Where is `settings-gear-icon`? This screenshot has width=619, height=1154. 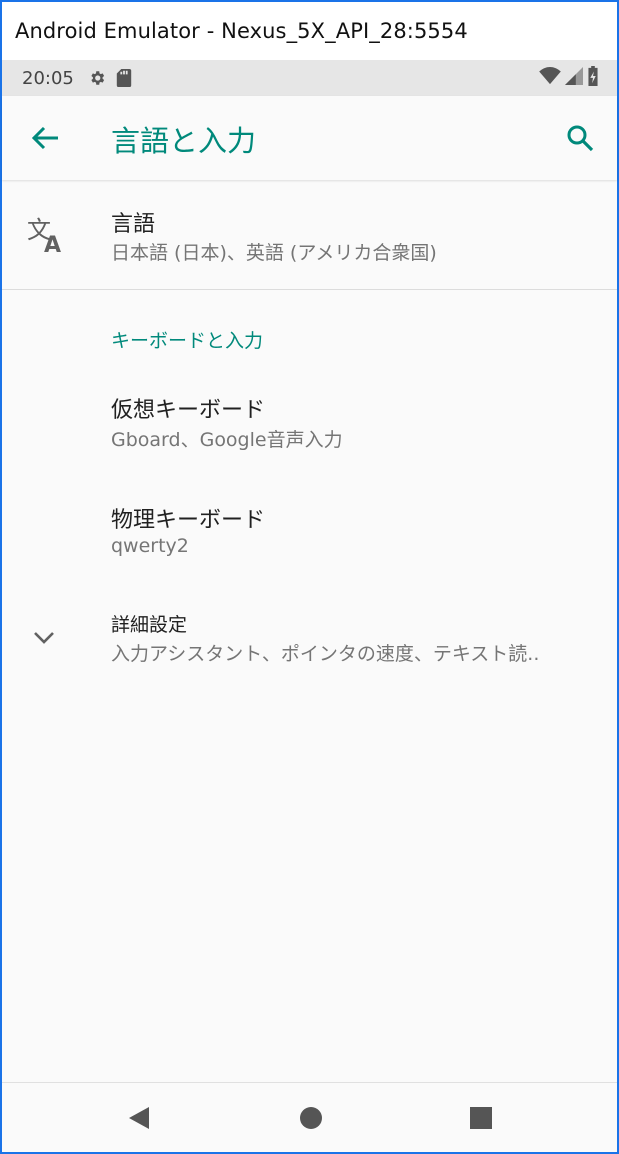
settings-gear-icon is located at coordinates (97, 78).